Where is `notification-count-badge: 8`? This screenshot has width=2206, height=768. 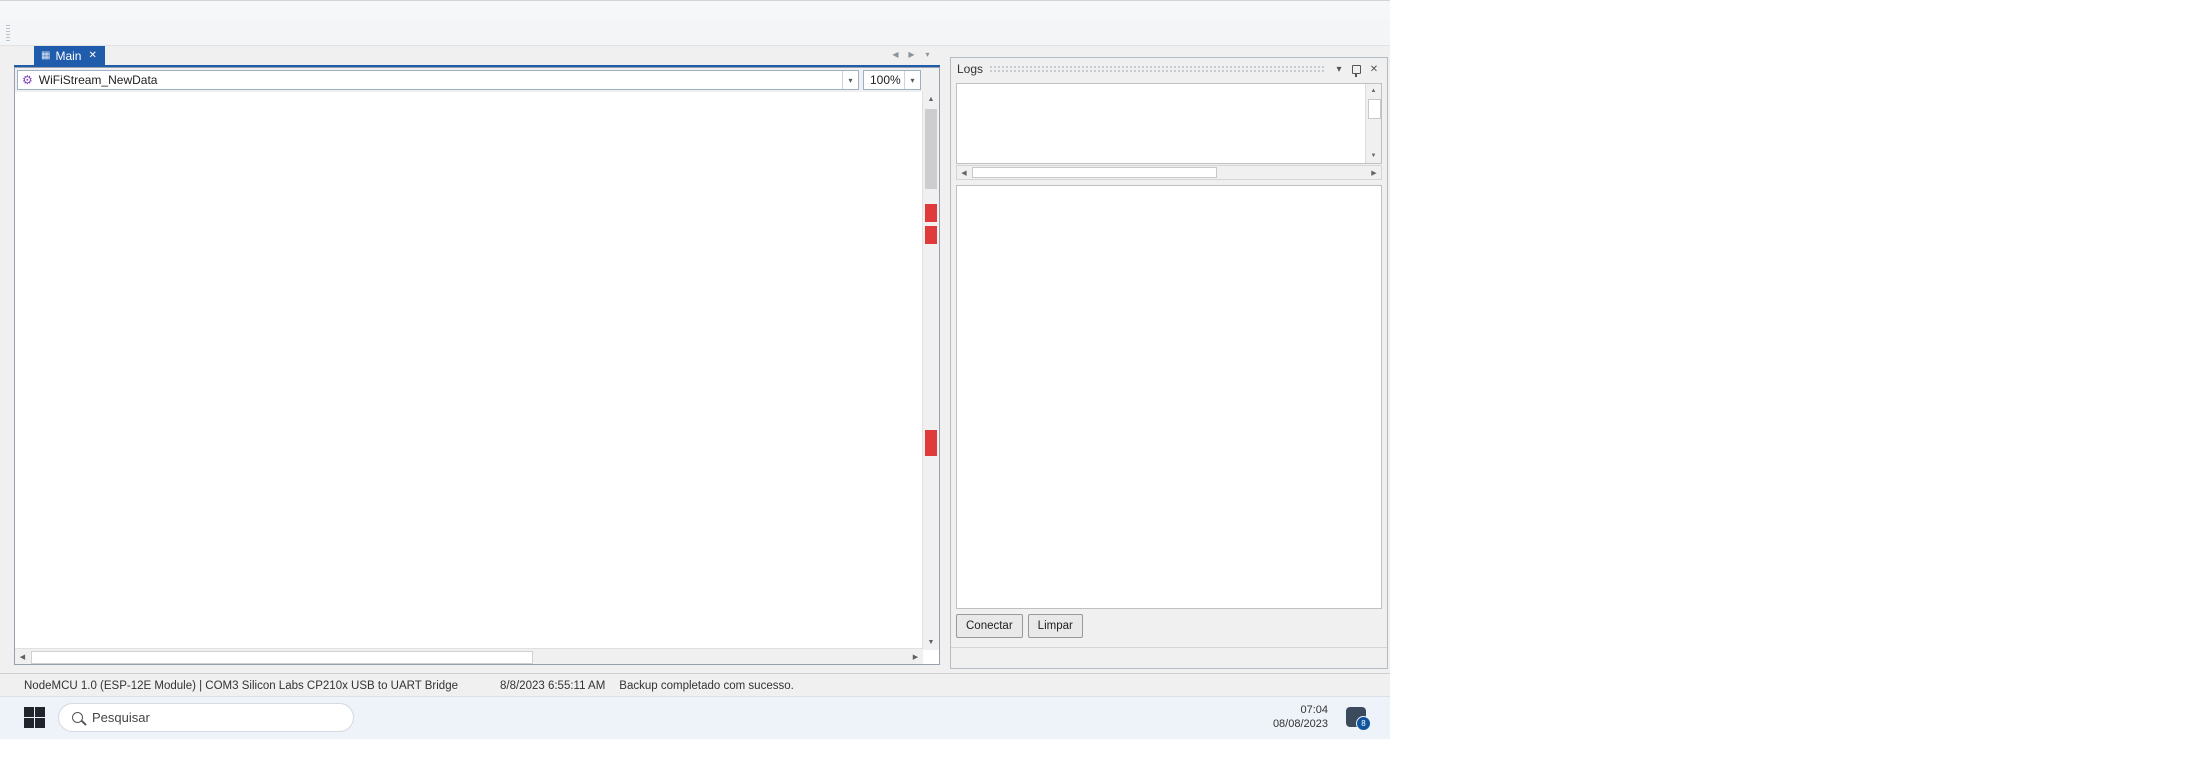 notification-count-badge: 8 is located at coordinates (1363, 723).